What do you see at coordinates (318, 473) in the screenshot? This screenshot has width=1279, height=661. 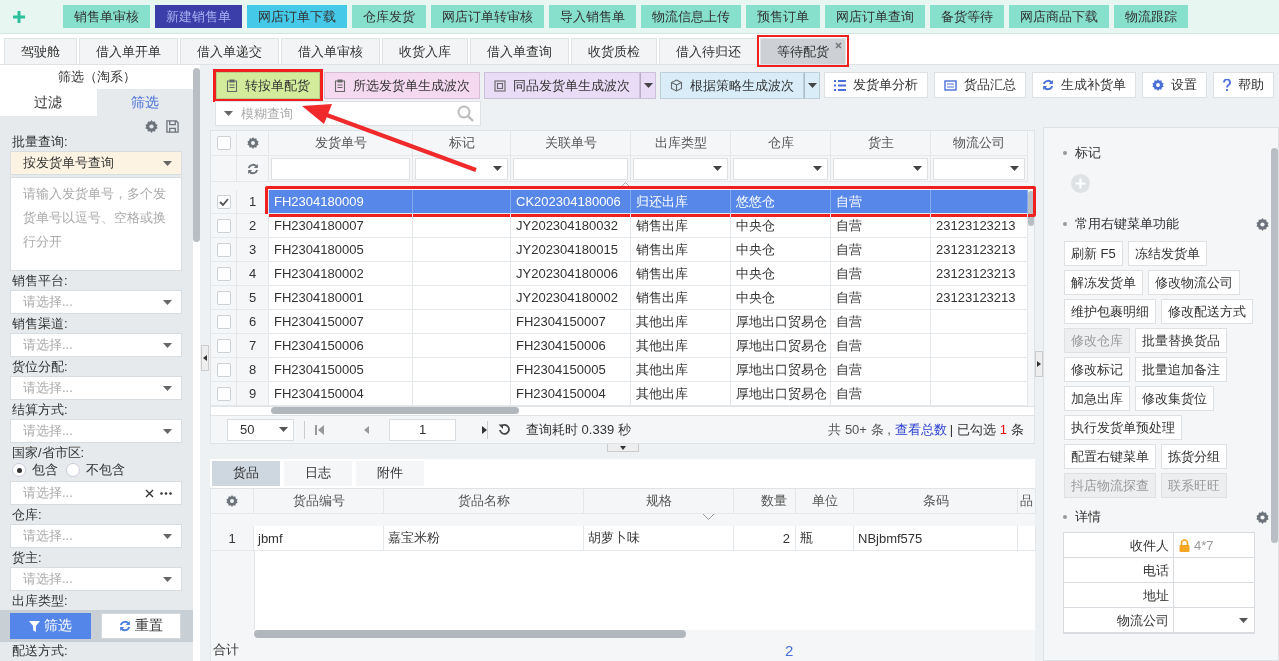 I see `detail-tab: 日志` at bounding box center [318, 473].